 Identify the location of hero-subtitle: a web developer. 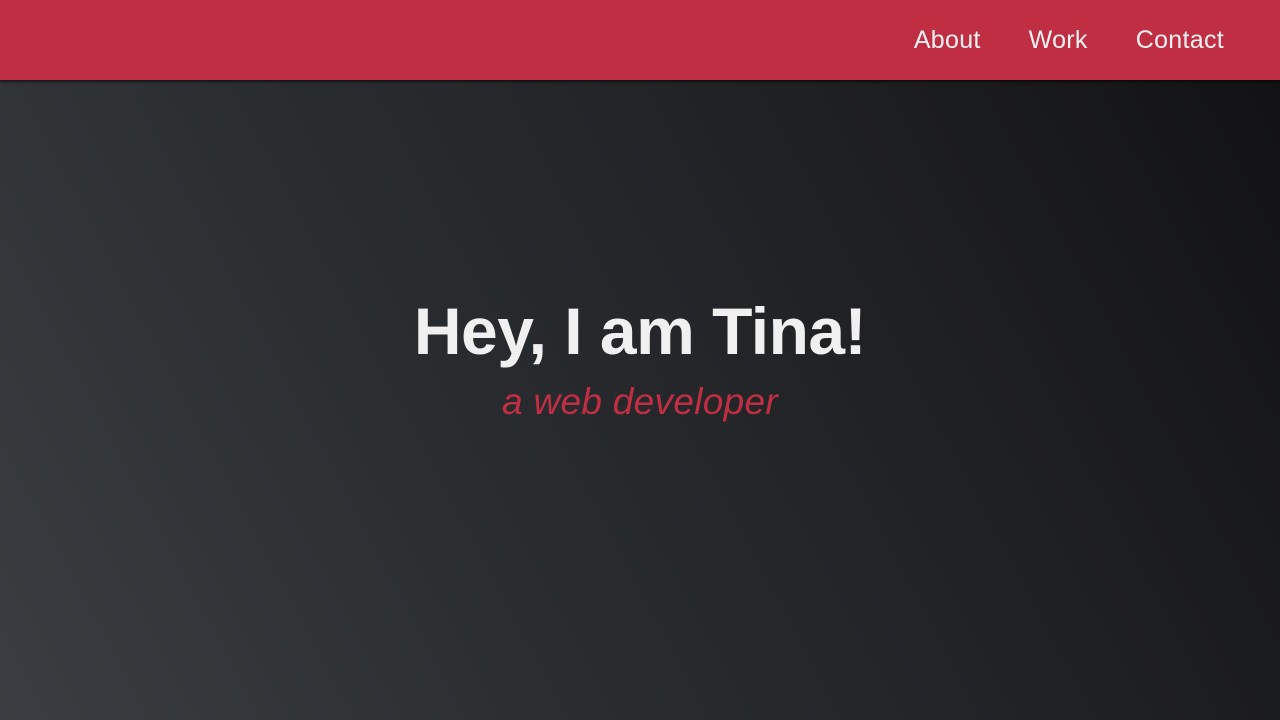
(640, 401).